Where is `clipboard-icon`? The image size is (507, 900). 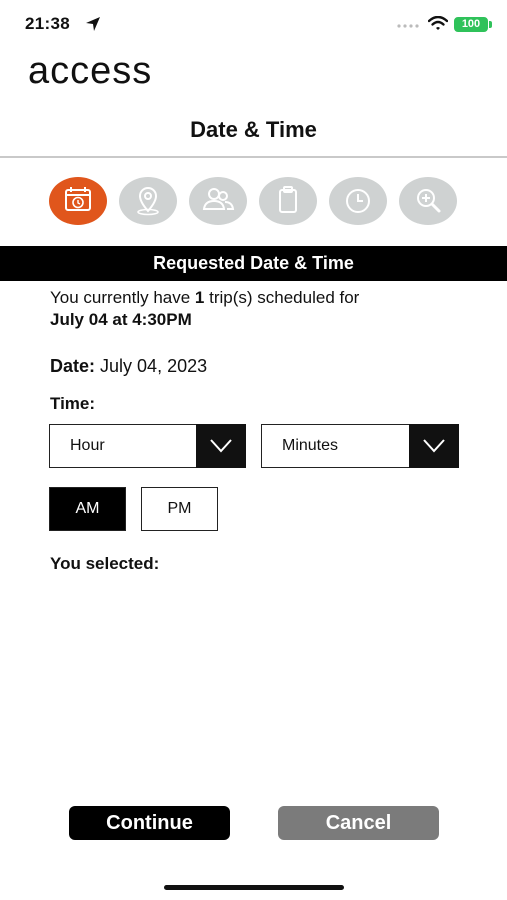
clipboard-icon is located at coordinates (288, 199).